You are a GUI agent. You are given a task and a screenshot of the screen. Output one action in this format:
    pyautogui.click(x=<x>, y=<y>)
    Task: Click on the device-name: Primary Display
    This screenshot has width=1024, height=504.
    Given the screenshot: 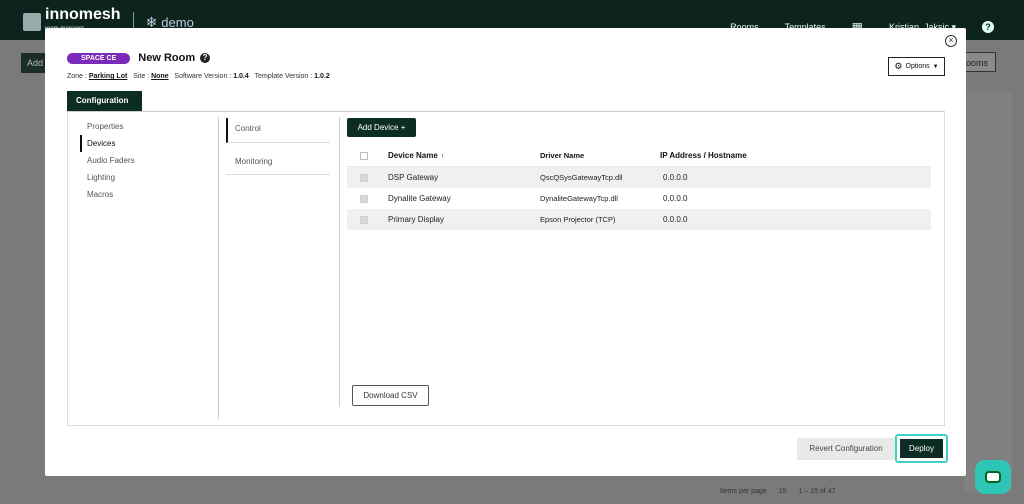 What is the action you would take?
    pyautogui.click(x=416, y=219)
    